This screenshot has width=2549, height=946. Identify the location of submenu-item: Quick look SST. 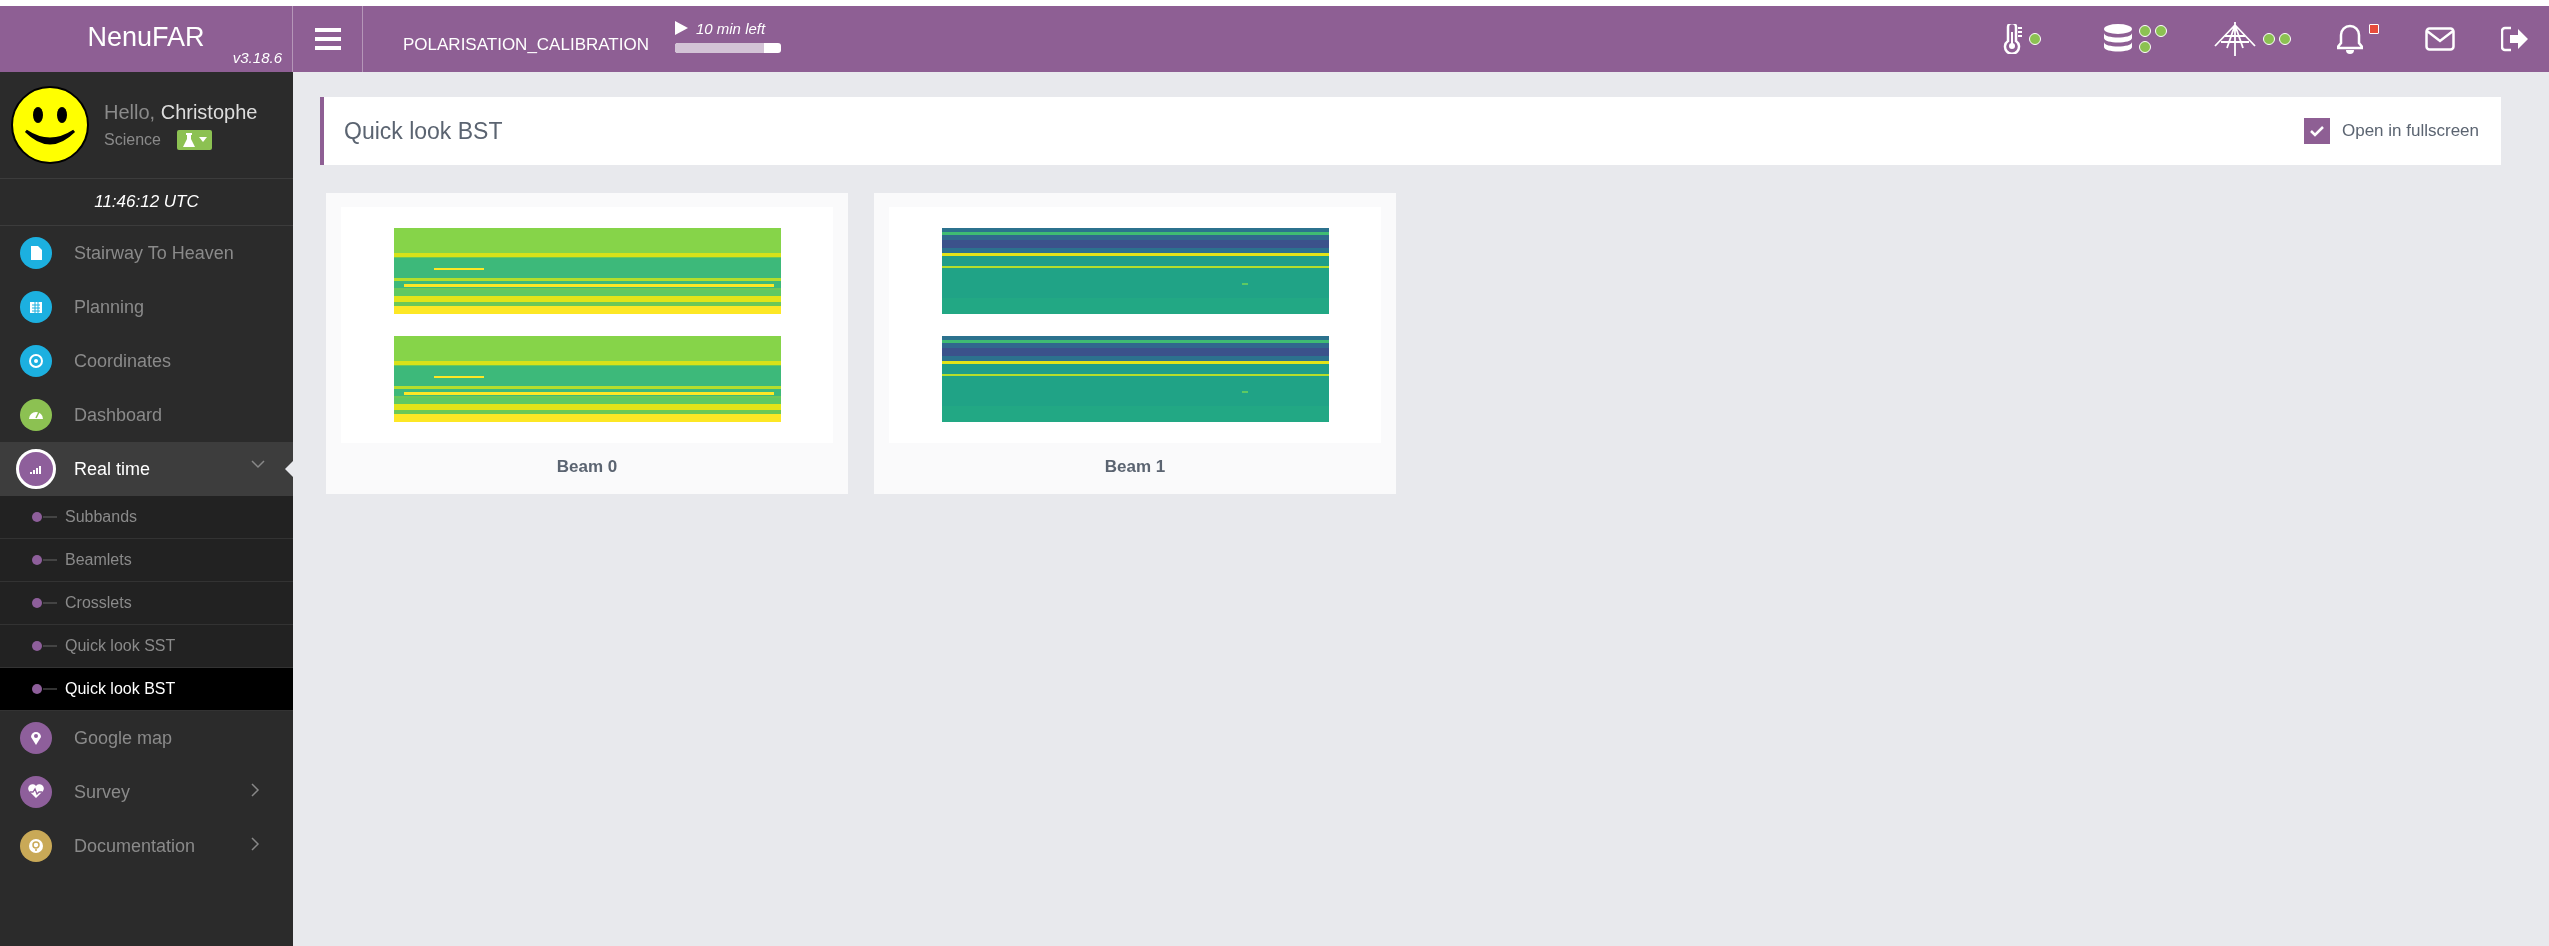
(146, 646).